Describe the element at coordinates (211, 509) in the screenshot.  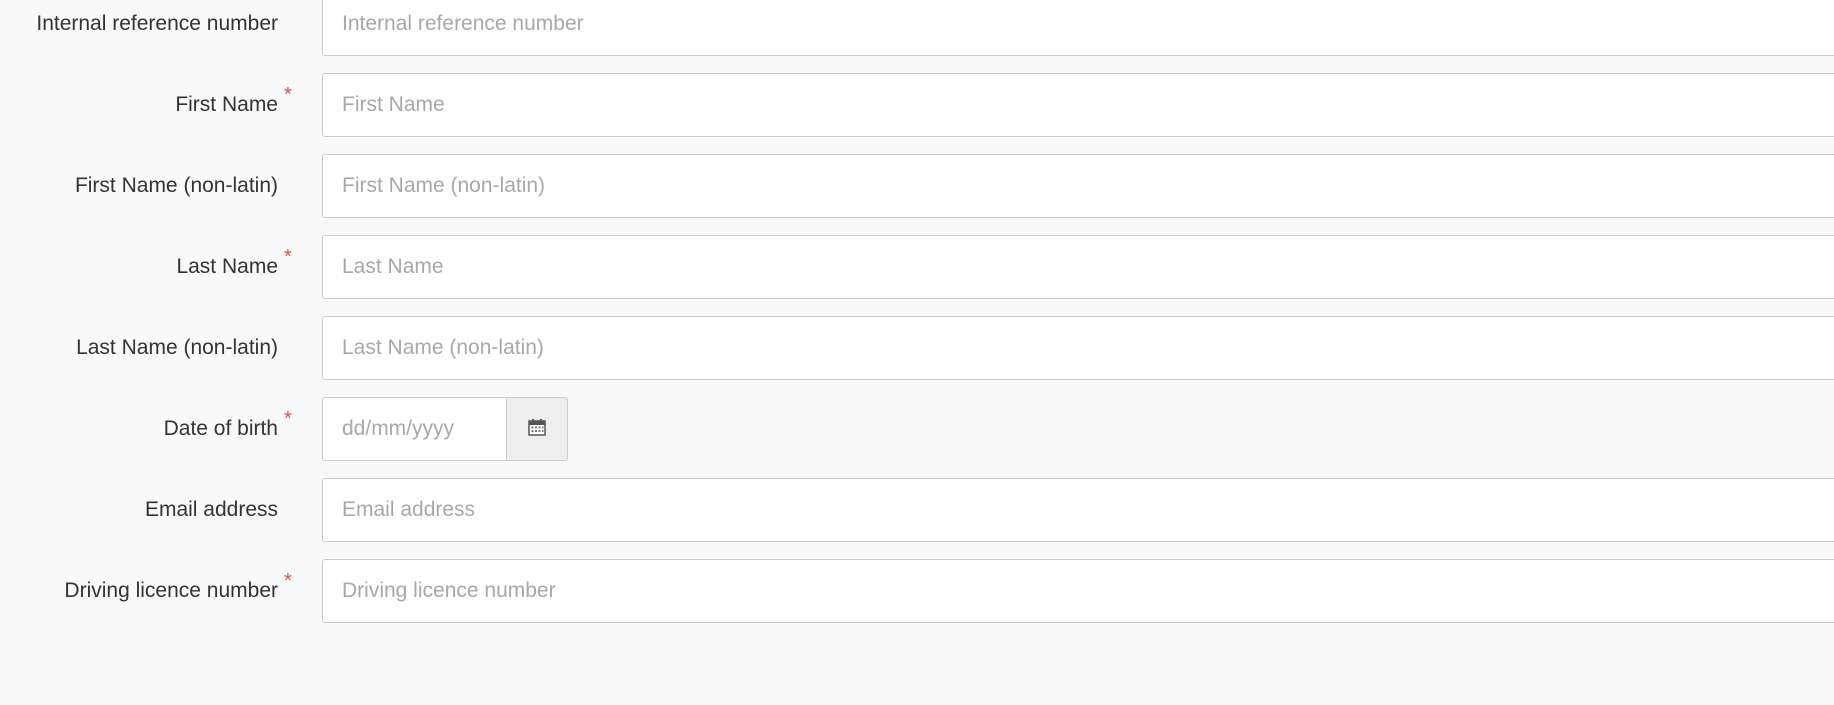
I see `email-label: Email address` at that location.